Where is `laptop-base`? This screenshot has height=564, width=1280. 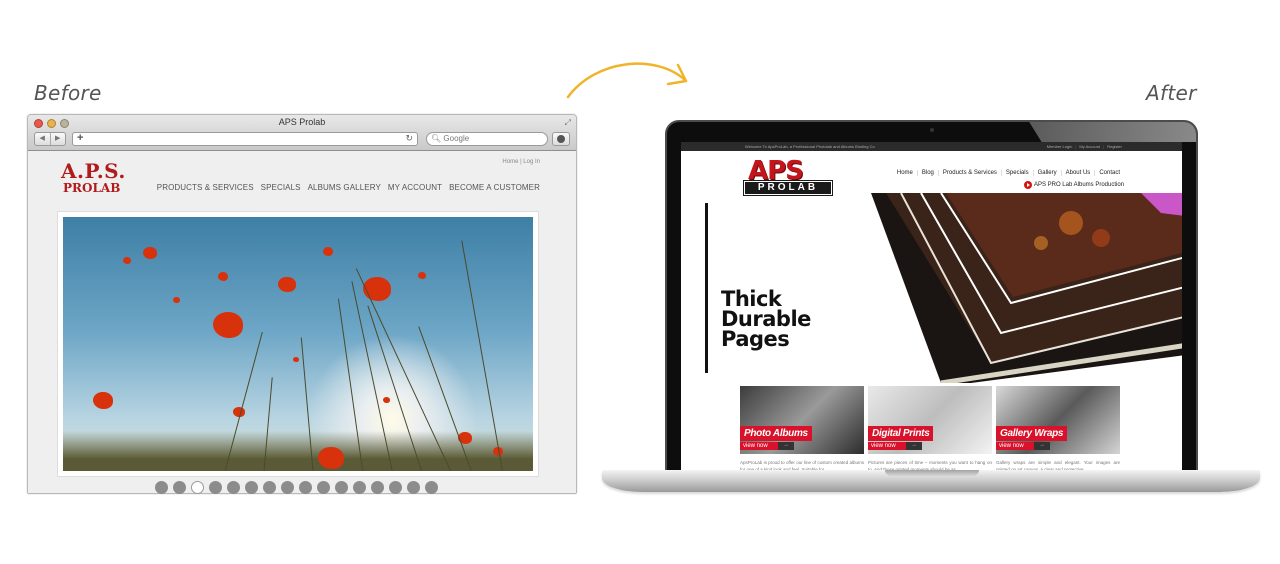
laptop-base is located at coordinates (931, 481).